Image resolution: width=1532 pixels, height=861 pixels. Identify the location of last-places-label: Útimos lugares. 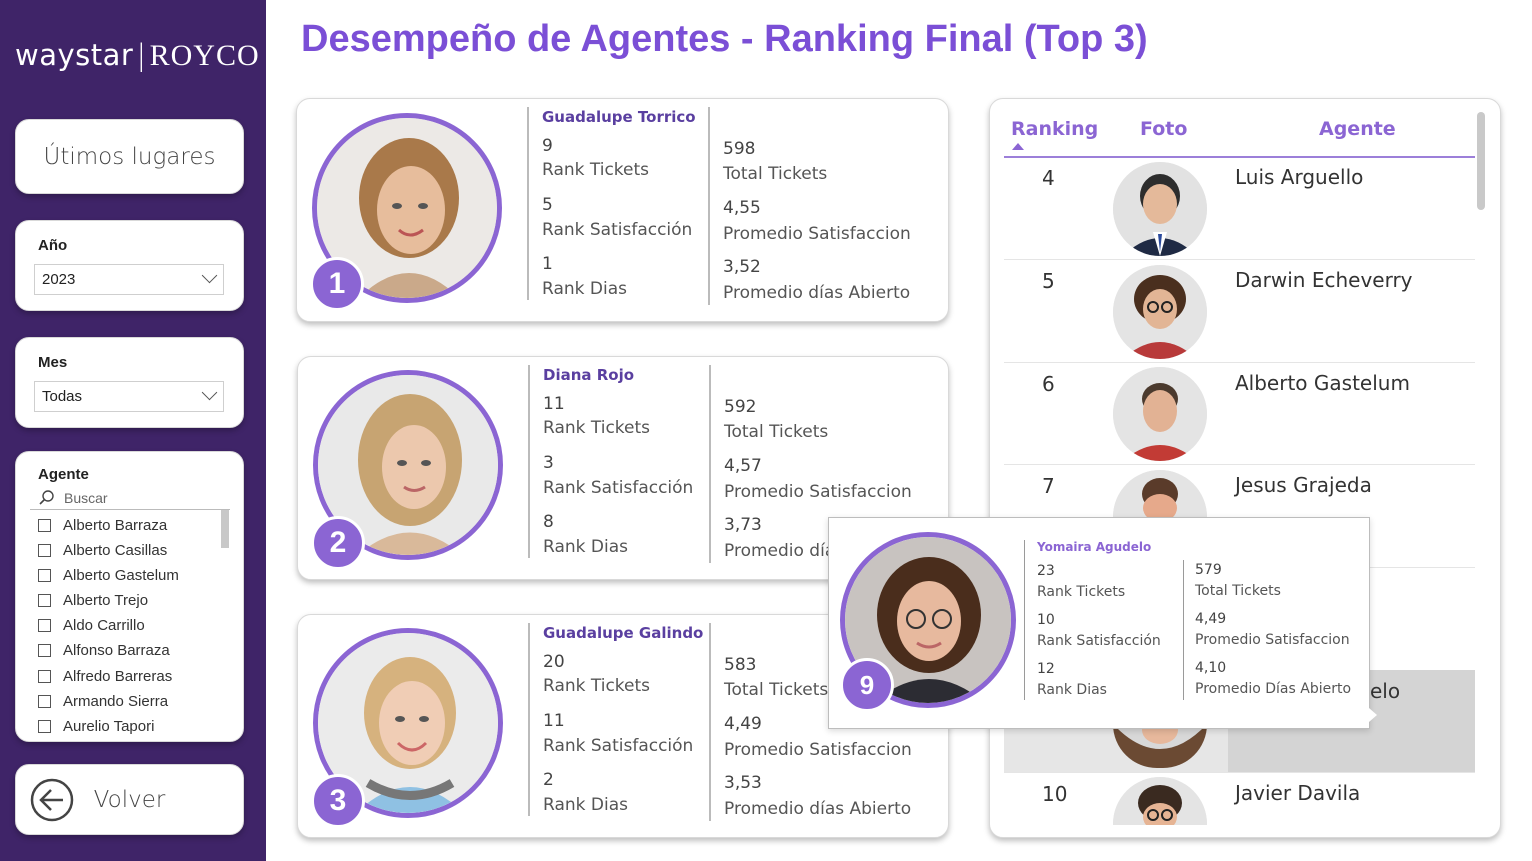
(129, 156).